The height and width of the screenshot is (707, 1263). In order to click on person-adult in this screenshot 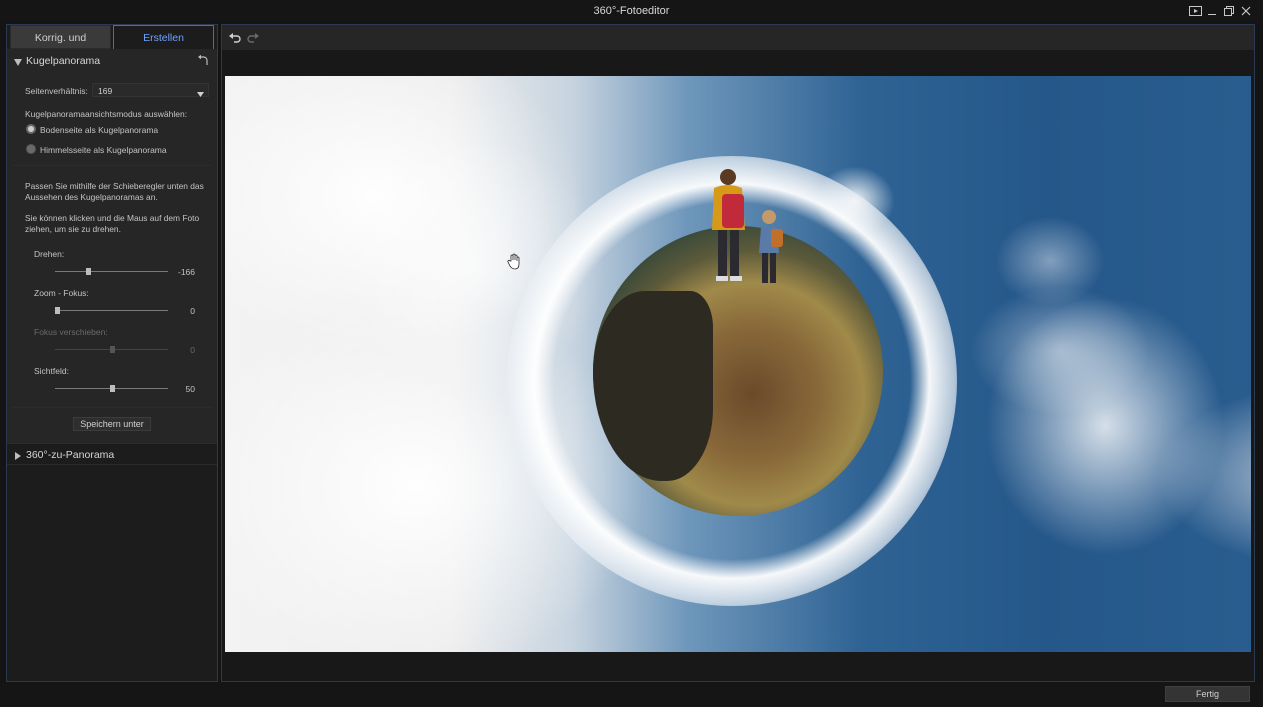, I will do `click(730, 229)`.